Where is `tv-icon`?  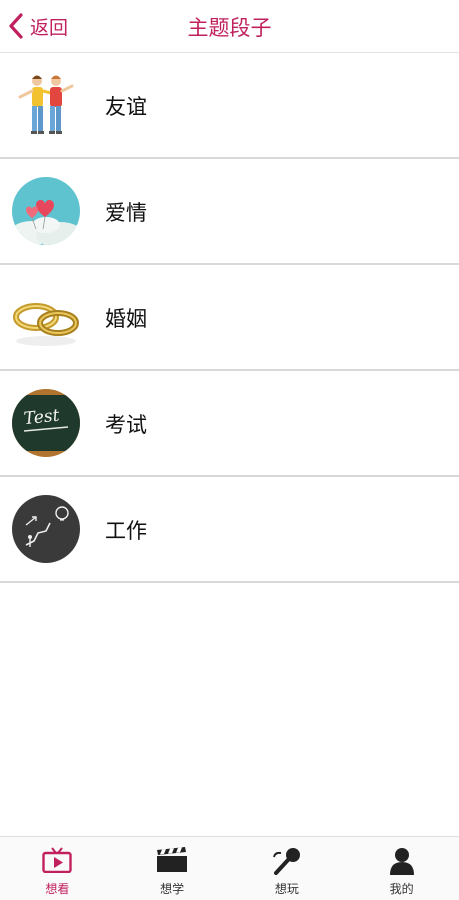 tv-icon is located at coordinates (57, 860).